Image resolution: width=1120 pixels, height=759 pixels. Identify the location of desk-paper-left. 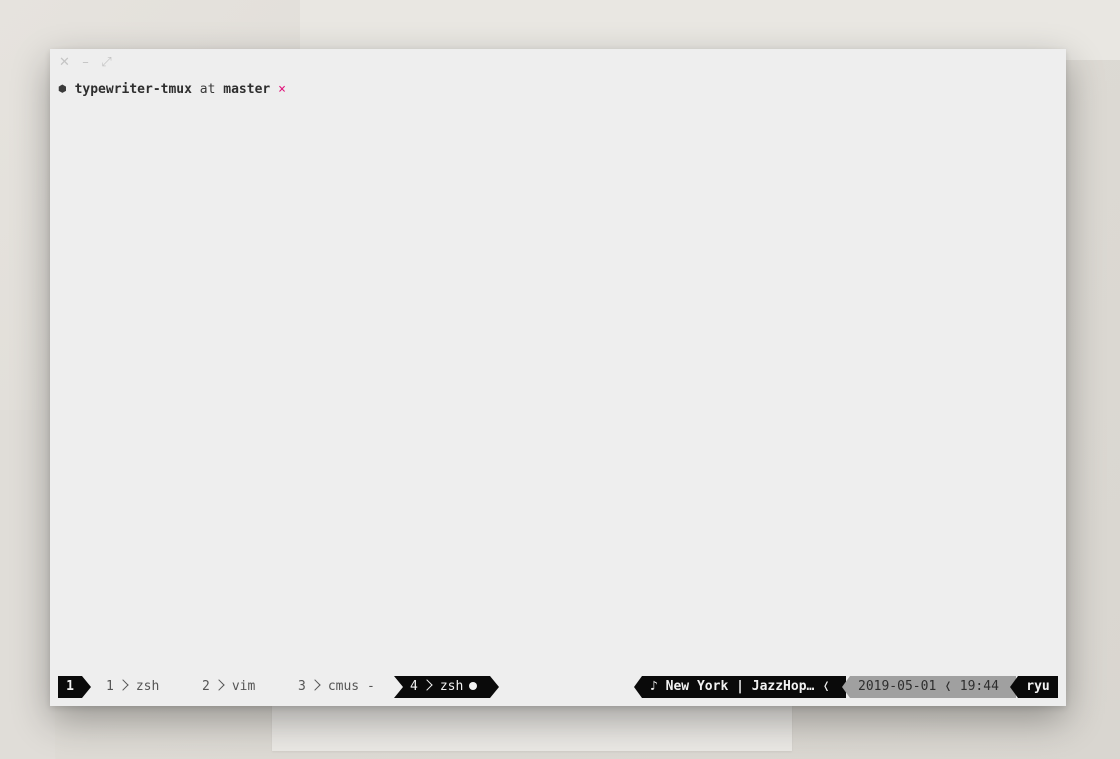
(27, 584).